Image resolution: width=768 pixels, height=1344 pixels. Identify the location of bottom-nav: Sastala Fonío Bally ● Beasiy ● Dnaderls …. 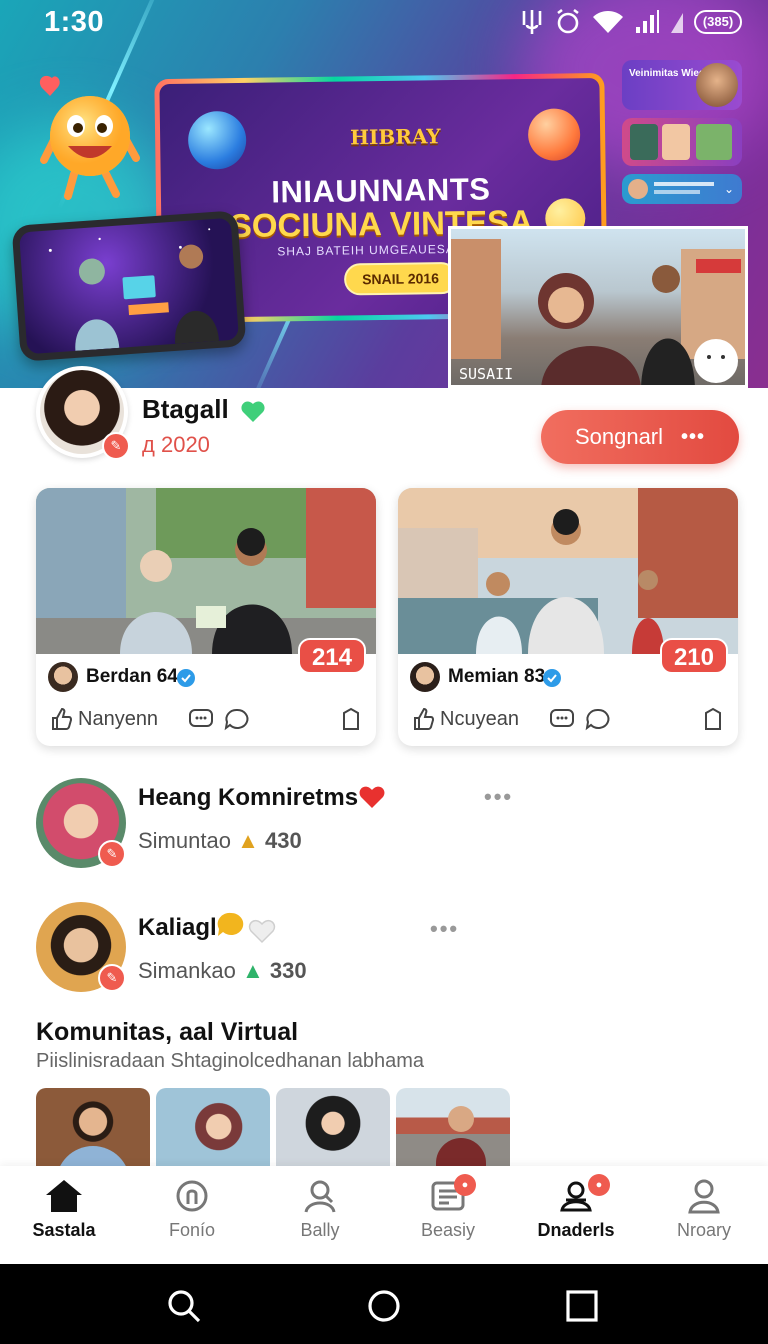
(384, 1215).